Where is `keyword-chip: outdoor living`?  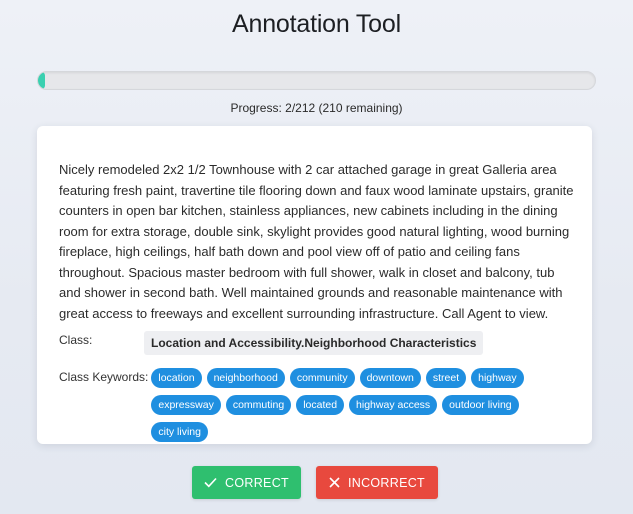
keyword-chip: outdoor living is located at coordinates (480, 405).